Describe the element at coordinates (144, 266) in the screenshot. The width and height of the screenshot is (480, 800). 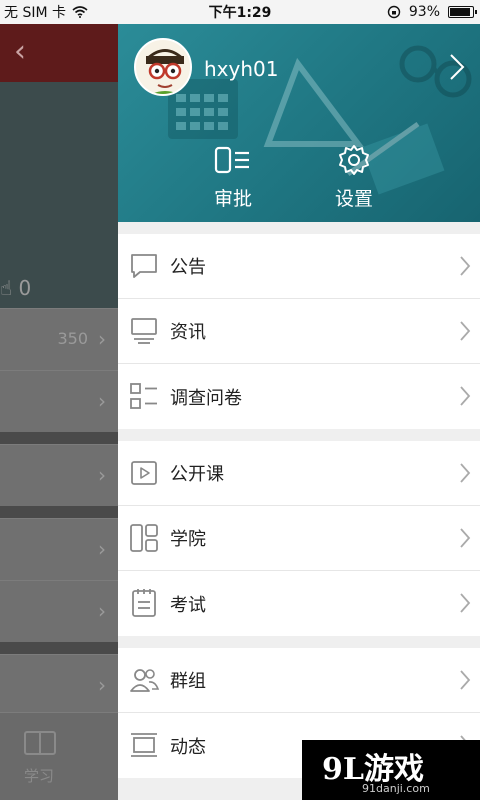
I see `chat-bubble-icon` at that location.